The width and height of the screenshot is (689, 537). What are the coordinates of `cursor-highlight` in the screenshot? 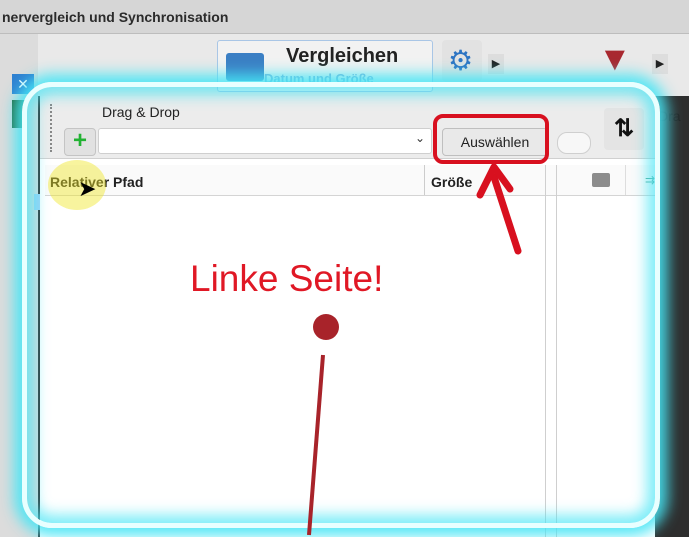 It's located at (77, 185).